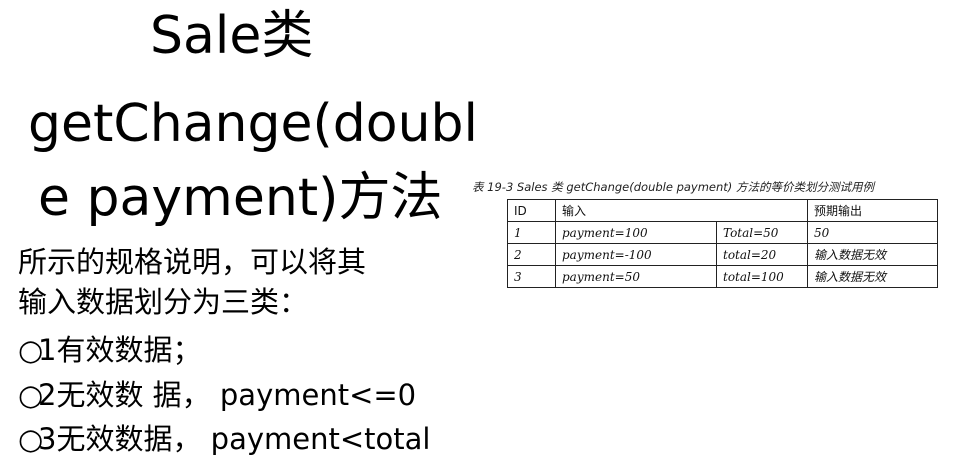 The width and height of the screenshot is (962, 461). Describe the element at coordinates (636, 276) in the screenshot. I see `cell-payment: payment=50` at that location.